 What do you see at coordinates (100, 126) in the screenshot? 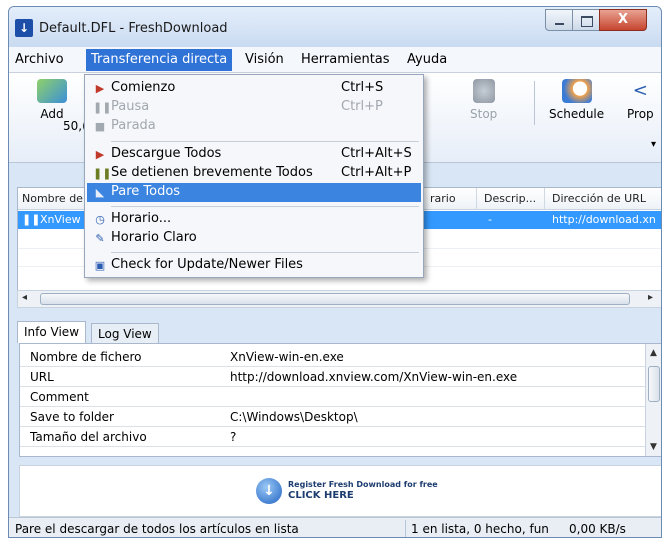
I see `stop-icon: ■` at bounding box center [100, 126].